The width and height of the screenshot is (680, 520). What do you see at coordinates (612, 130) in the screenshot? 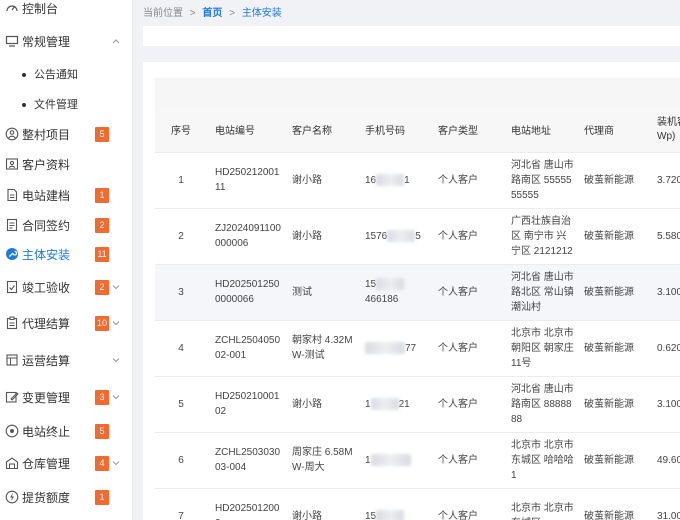
I see `col-header-agent: 代理商` at bounding box center [612, 130].